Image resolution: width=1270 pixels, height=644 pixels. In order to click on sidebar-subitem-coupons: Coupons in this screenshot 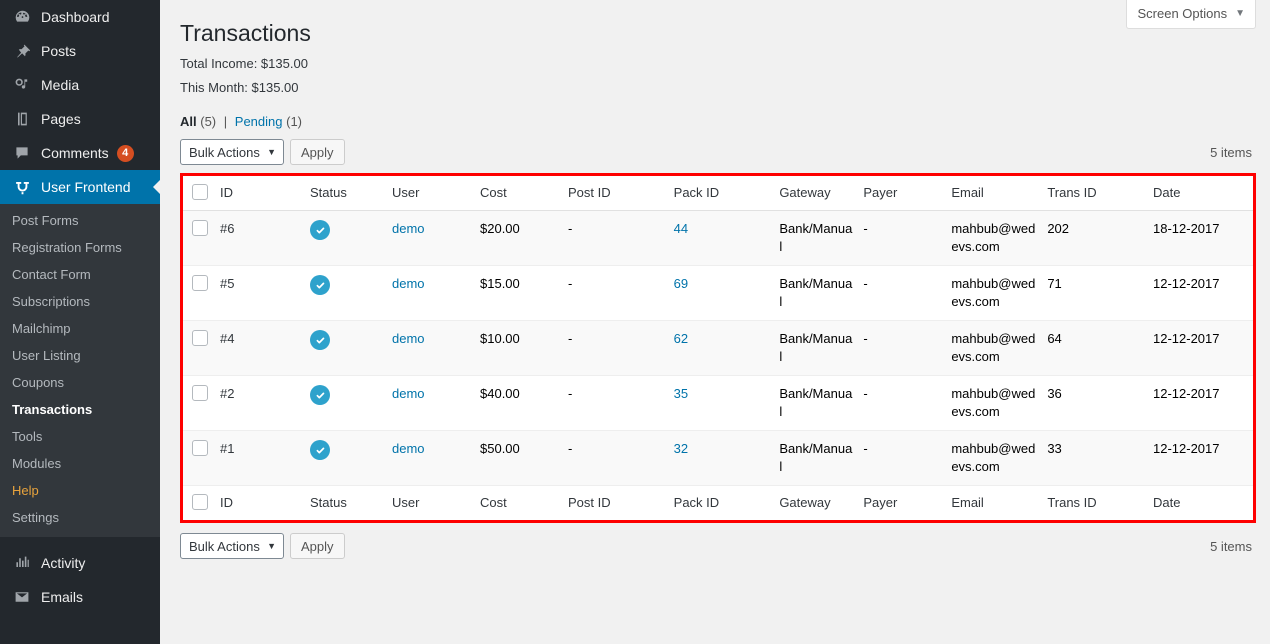, I will do `click(80, 382)`.